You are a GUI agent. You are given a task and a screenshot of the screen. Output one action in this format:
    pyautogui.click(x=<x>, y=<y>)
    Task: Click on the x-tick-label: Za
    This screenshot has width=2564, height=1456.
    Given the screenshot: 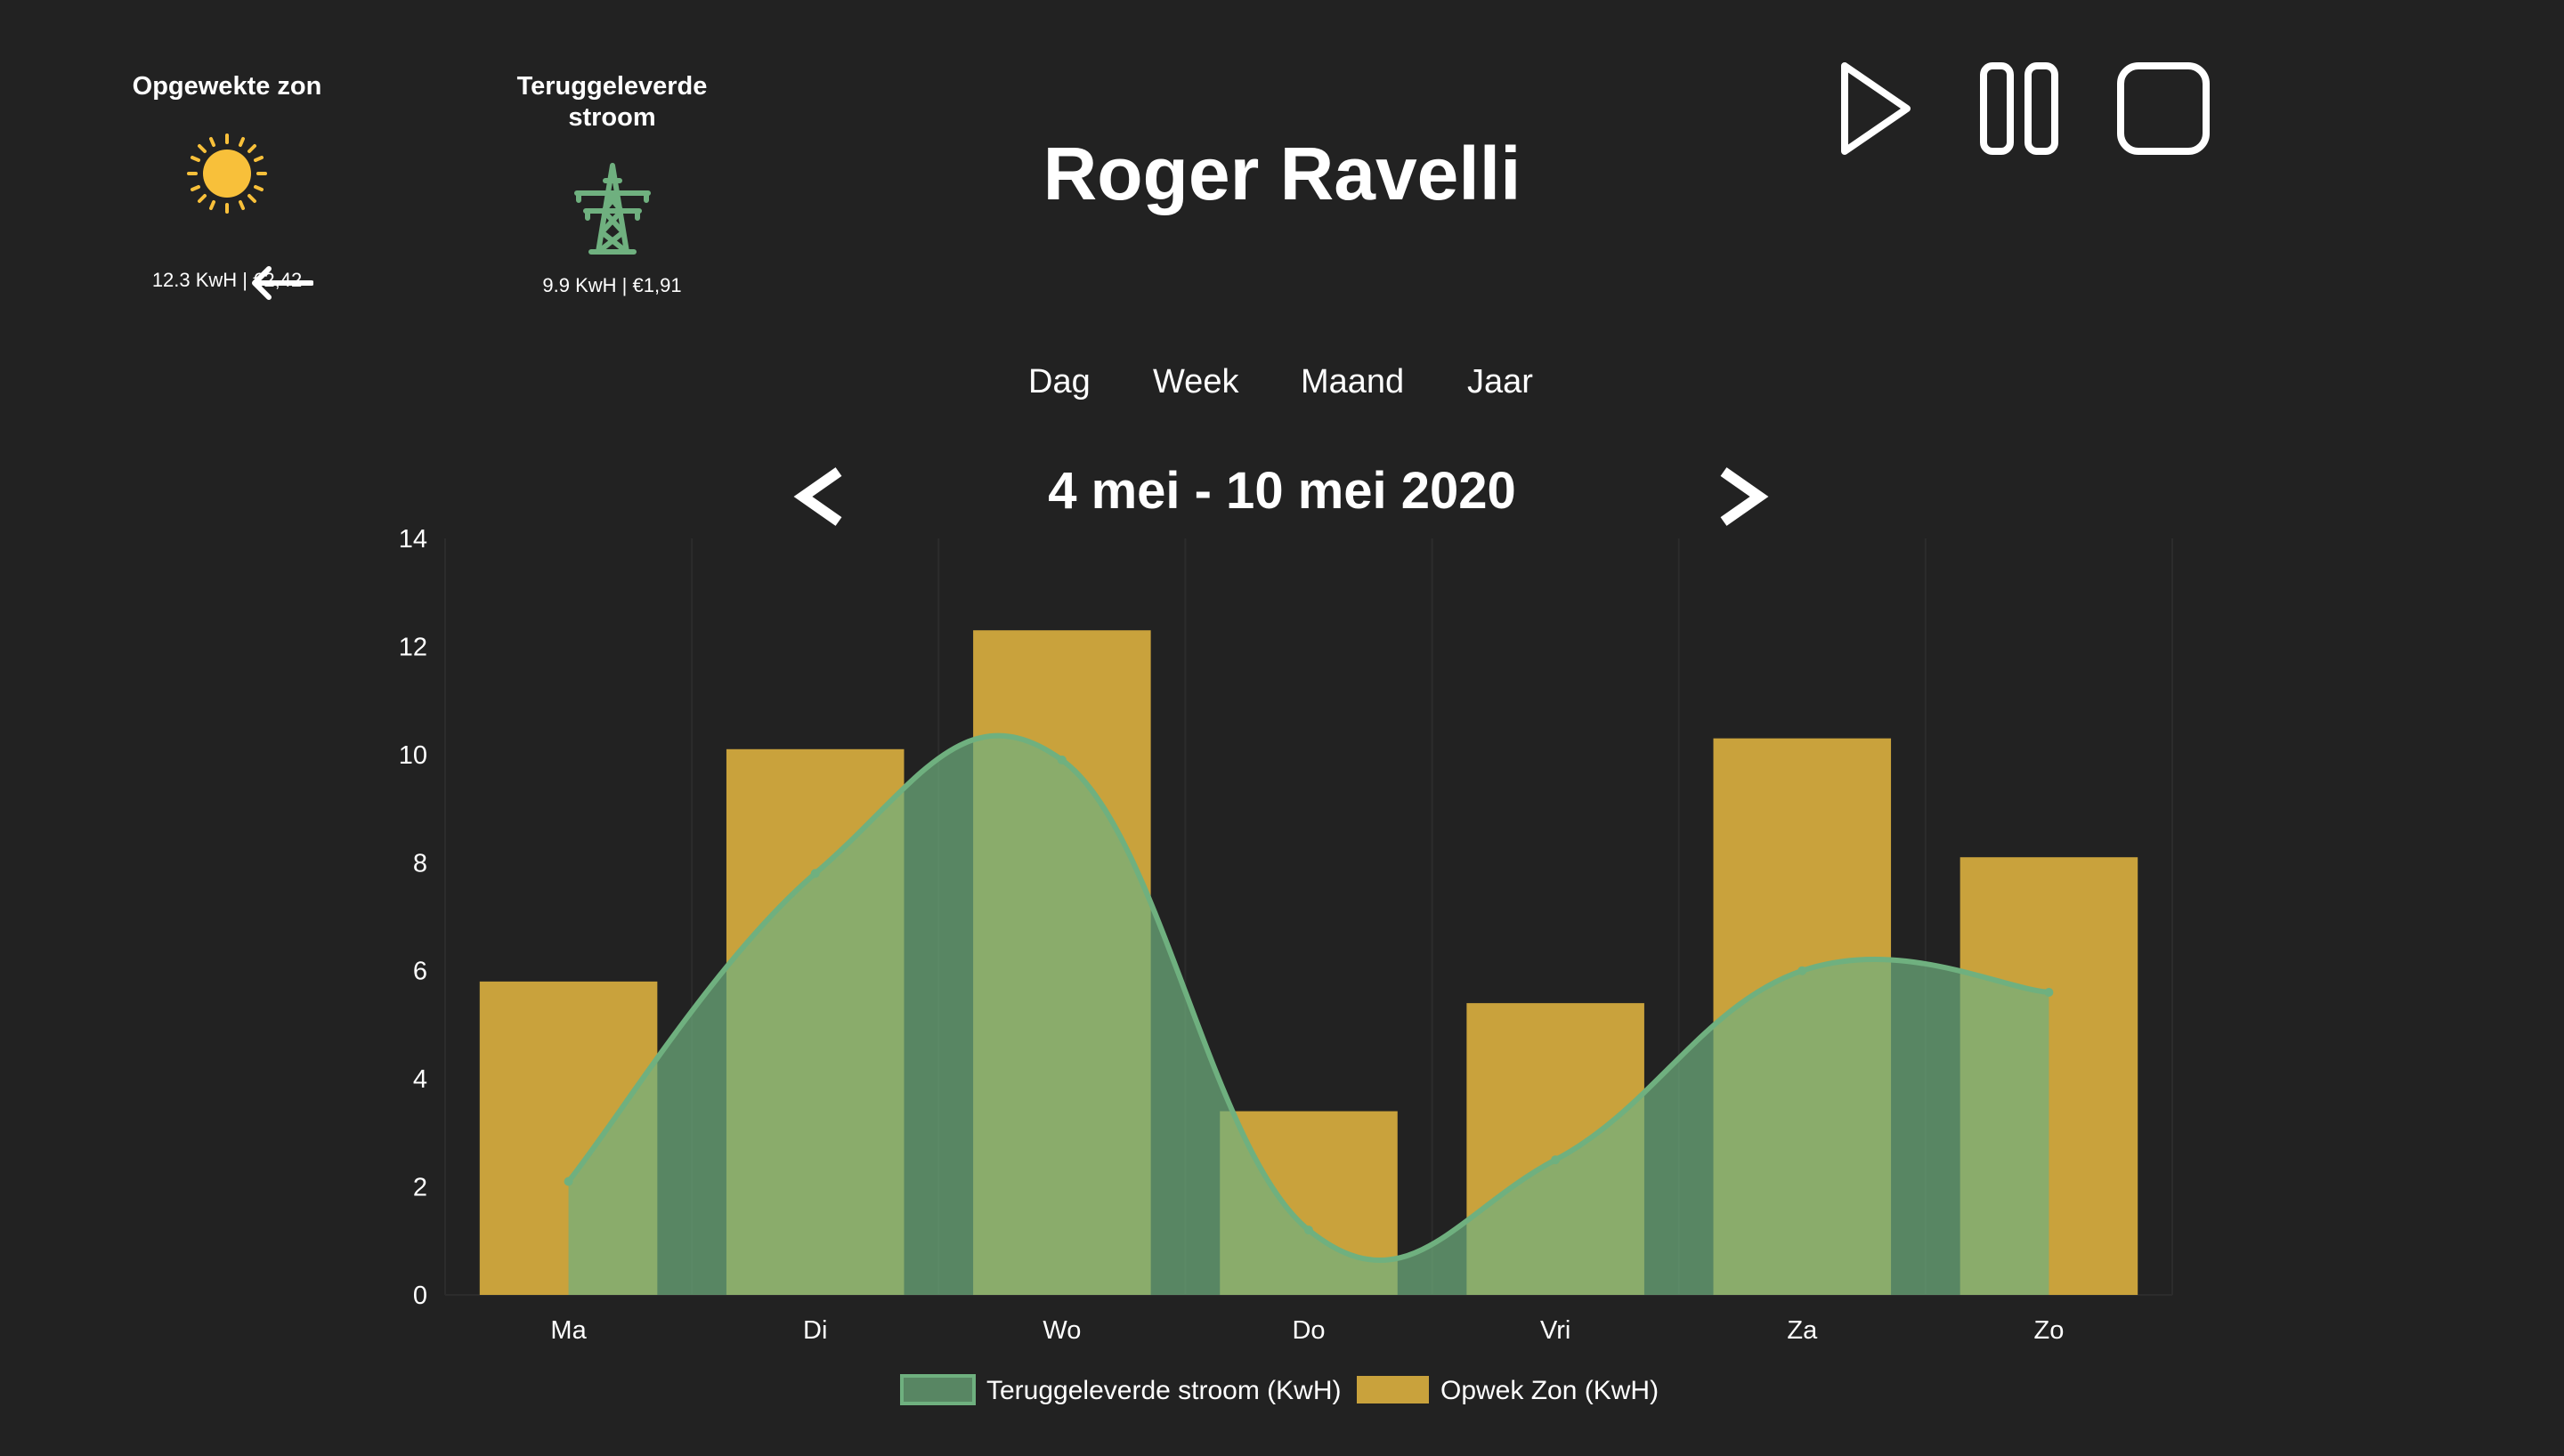 What is the action you would take?
    pyautogui.click(x=1802, y=1330)
    